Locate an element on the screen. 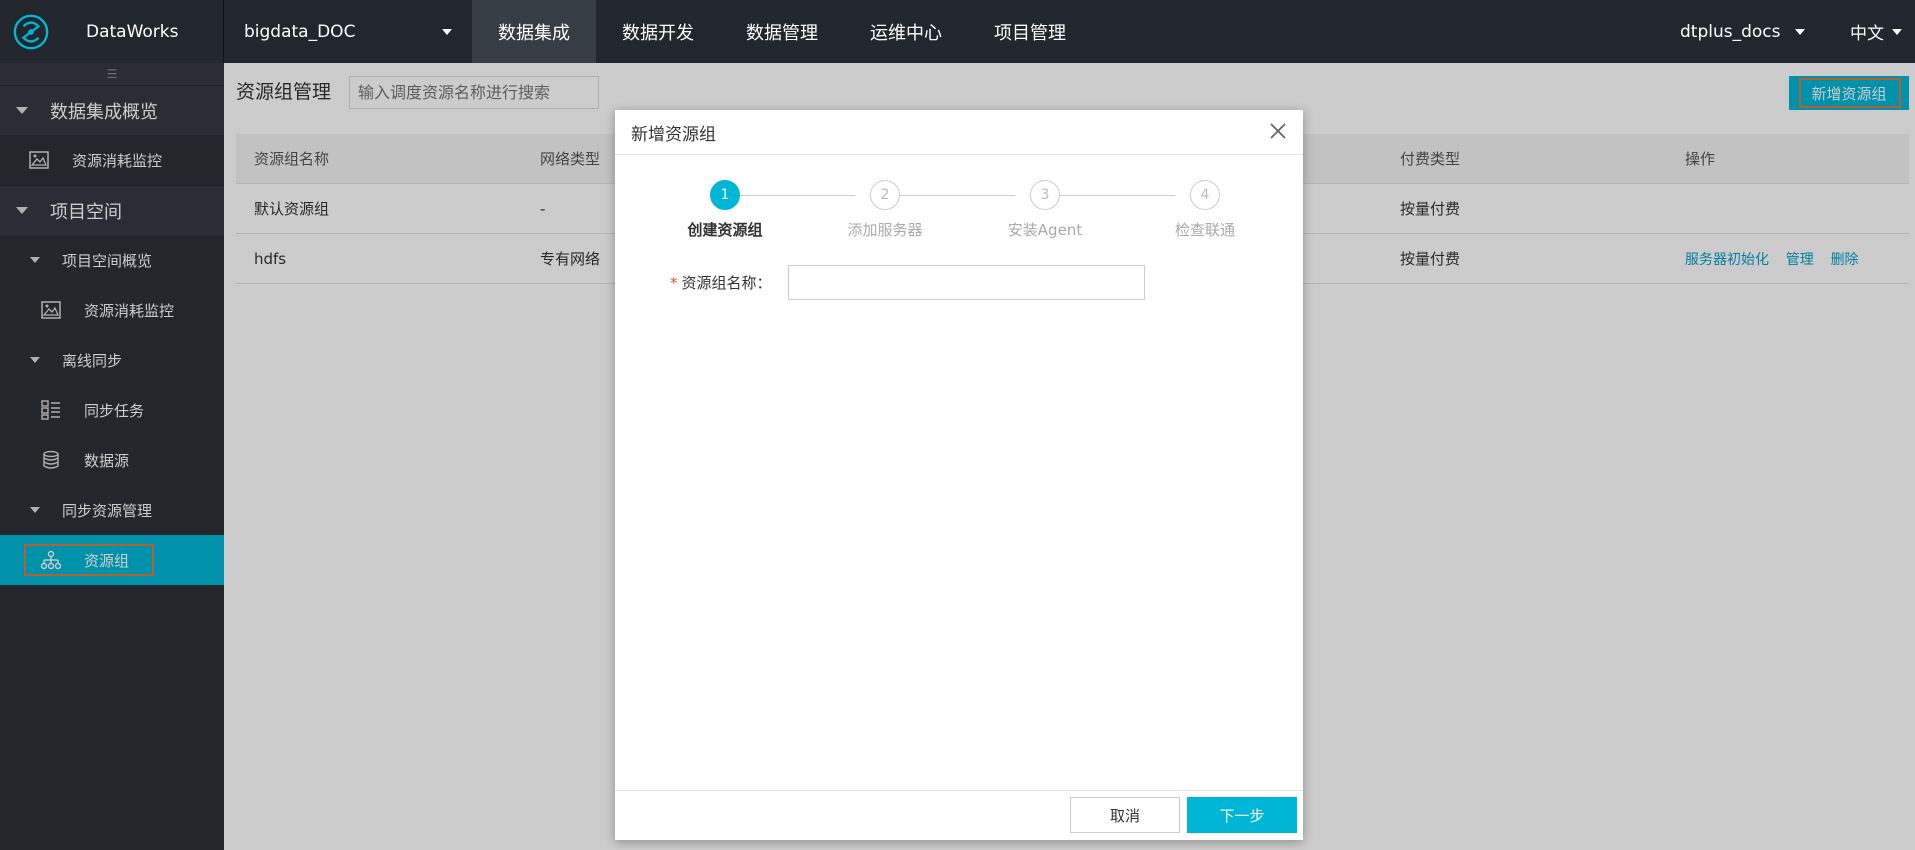 The width and height of the screenshot is (1915, 850). form-row-group-name: * 资源组名称： is located at coordinates (907, 282).